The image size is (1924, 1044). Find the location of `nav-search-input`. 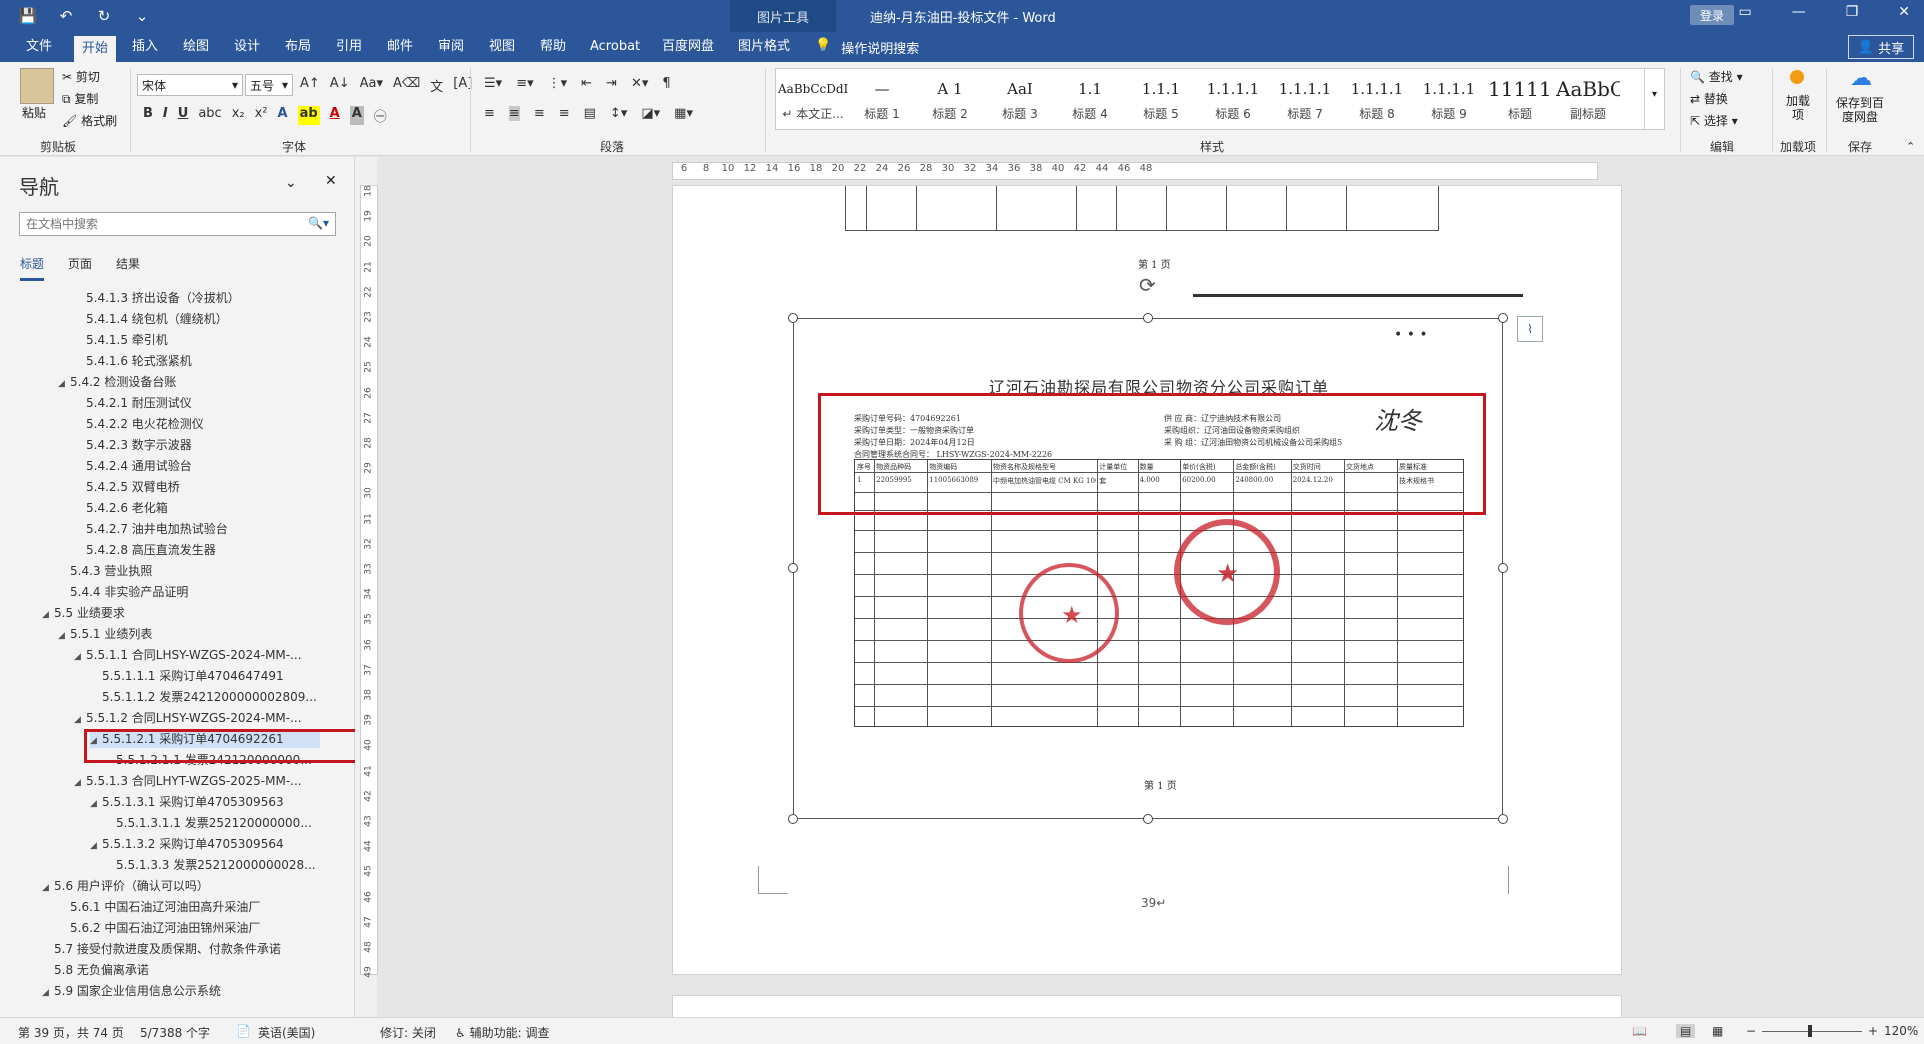

nav-search-input is located at coordinates (177, 224).